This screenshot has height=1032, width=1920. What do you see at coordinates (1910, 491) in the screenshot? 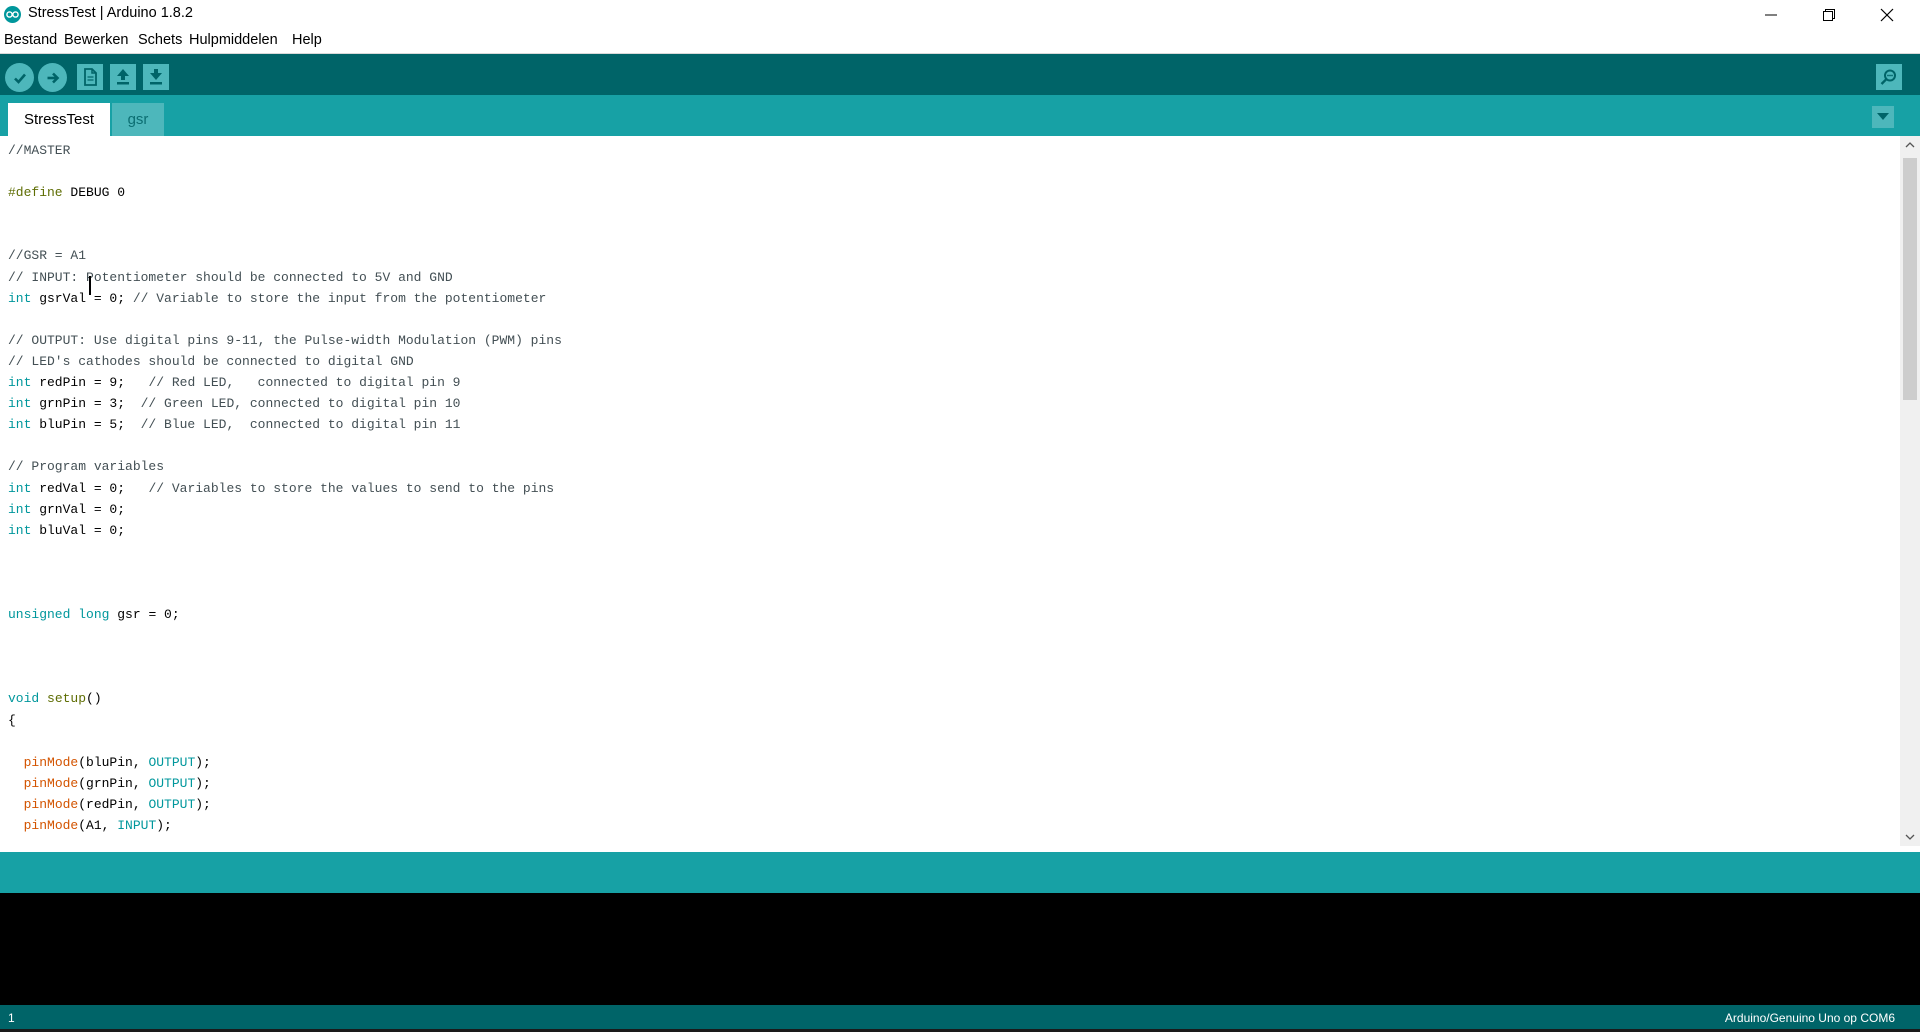
I see `editor-scrollbar` at bounding box center [1910, 491].